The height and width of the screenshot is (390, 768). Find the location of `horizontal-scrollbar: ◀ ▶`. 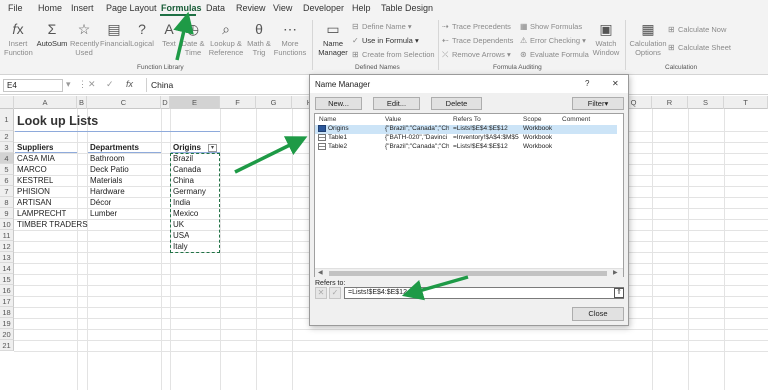

horizontal-scrollbar: ◀ ▶ is located at coordinates (469, 272).